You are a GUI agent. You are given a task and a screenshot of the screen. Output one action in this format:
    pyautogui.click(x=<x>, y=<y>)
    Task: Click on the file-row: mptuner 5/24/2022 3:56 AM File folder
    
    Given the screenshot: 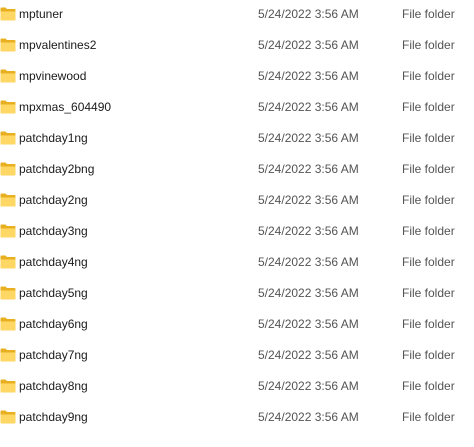 What is the action you would take?
    pyautogui.click(x=237, y=14)
    